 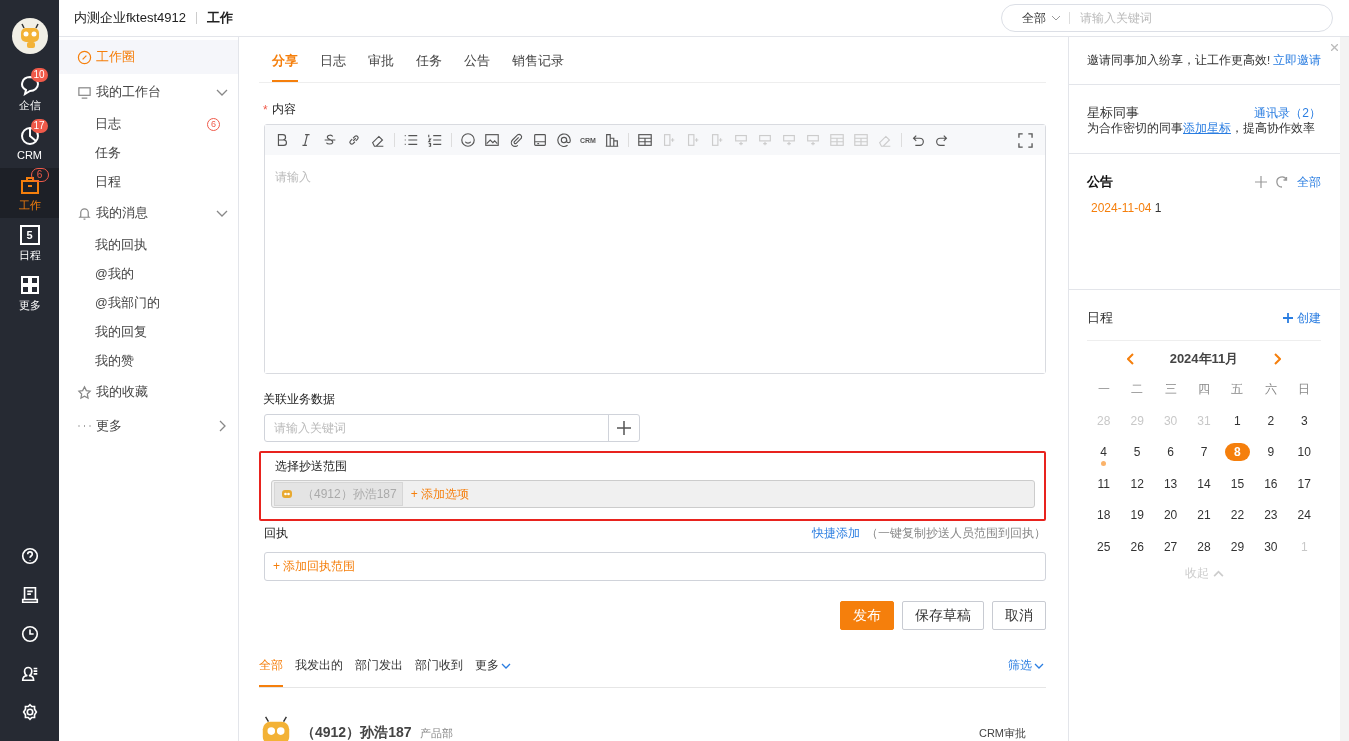 What do you see at coordinates (611, 140) in the screenshot?
I see `chart-icon` at bounding box center [611, 140].